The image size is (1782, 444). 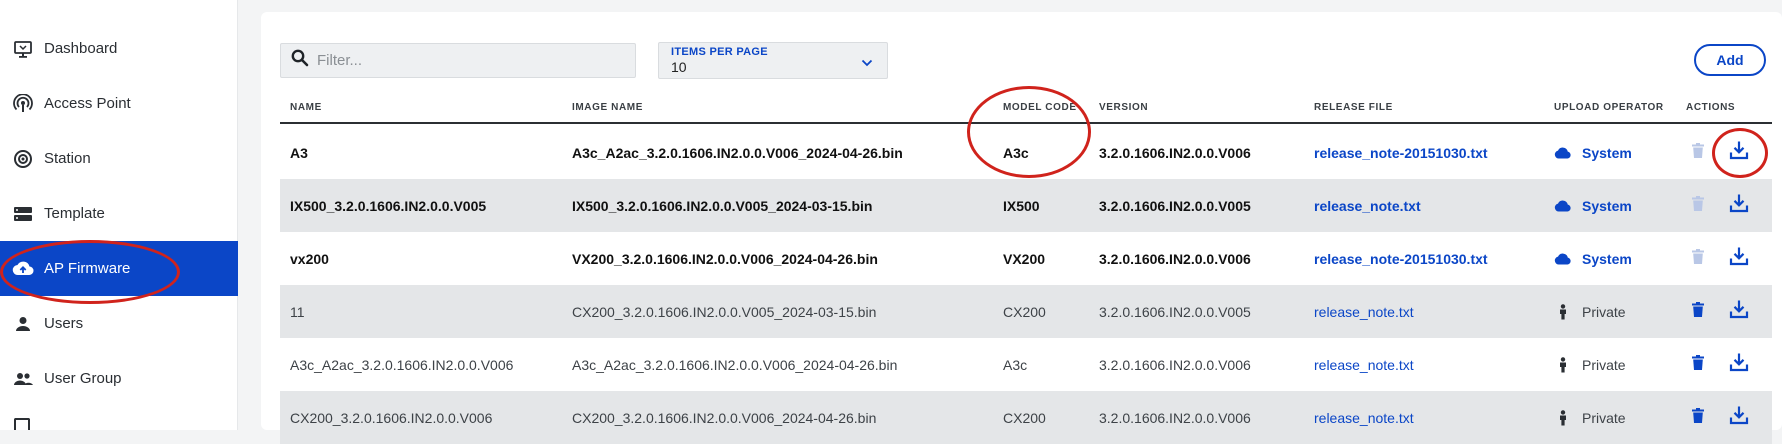 What do you see at coordinates (297, 311) in the screenshot?
I see `cell-name: 11` at bounding box center [297, 311].